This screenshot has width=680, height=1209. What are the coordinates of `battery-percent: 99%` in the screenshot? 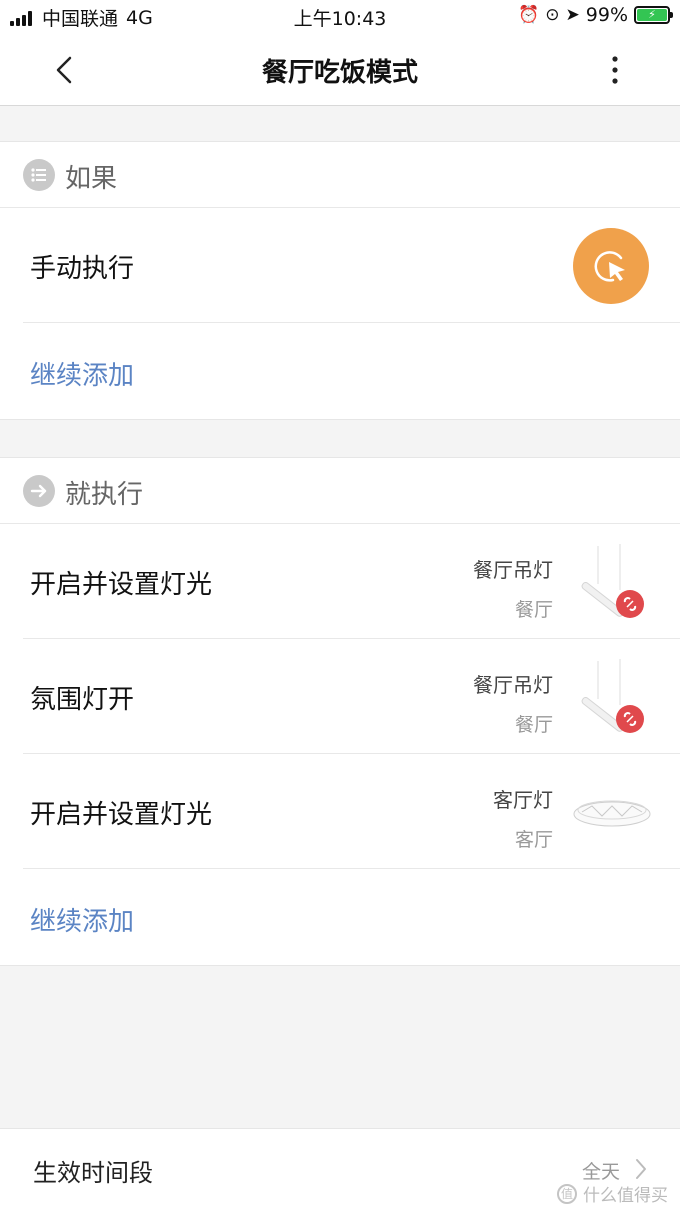 It's located at (606, 15).